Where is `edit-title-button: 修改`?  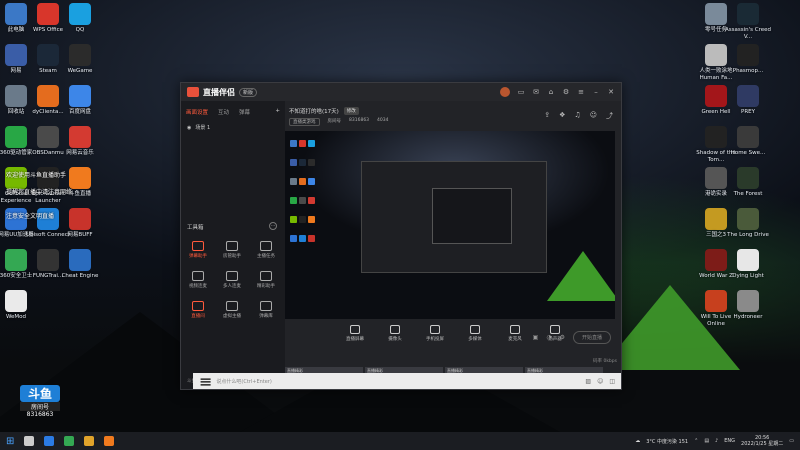 edit-title-button: 修改 is located at coordinates (351, 111).